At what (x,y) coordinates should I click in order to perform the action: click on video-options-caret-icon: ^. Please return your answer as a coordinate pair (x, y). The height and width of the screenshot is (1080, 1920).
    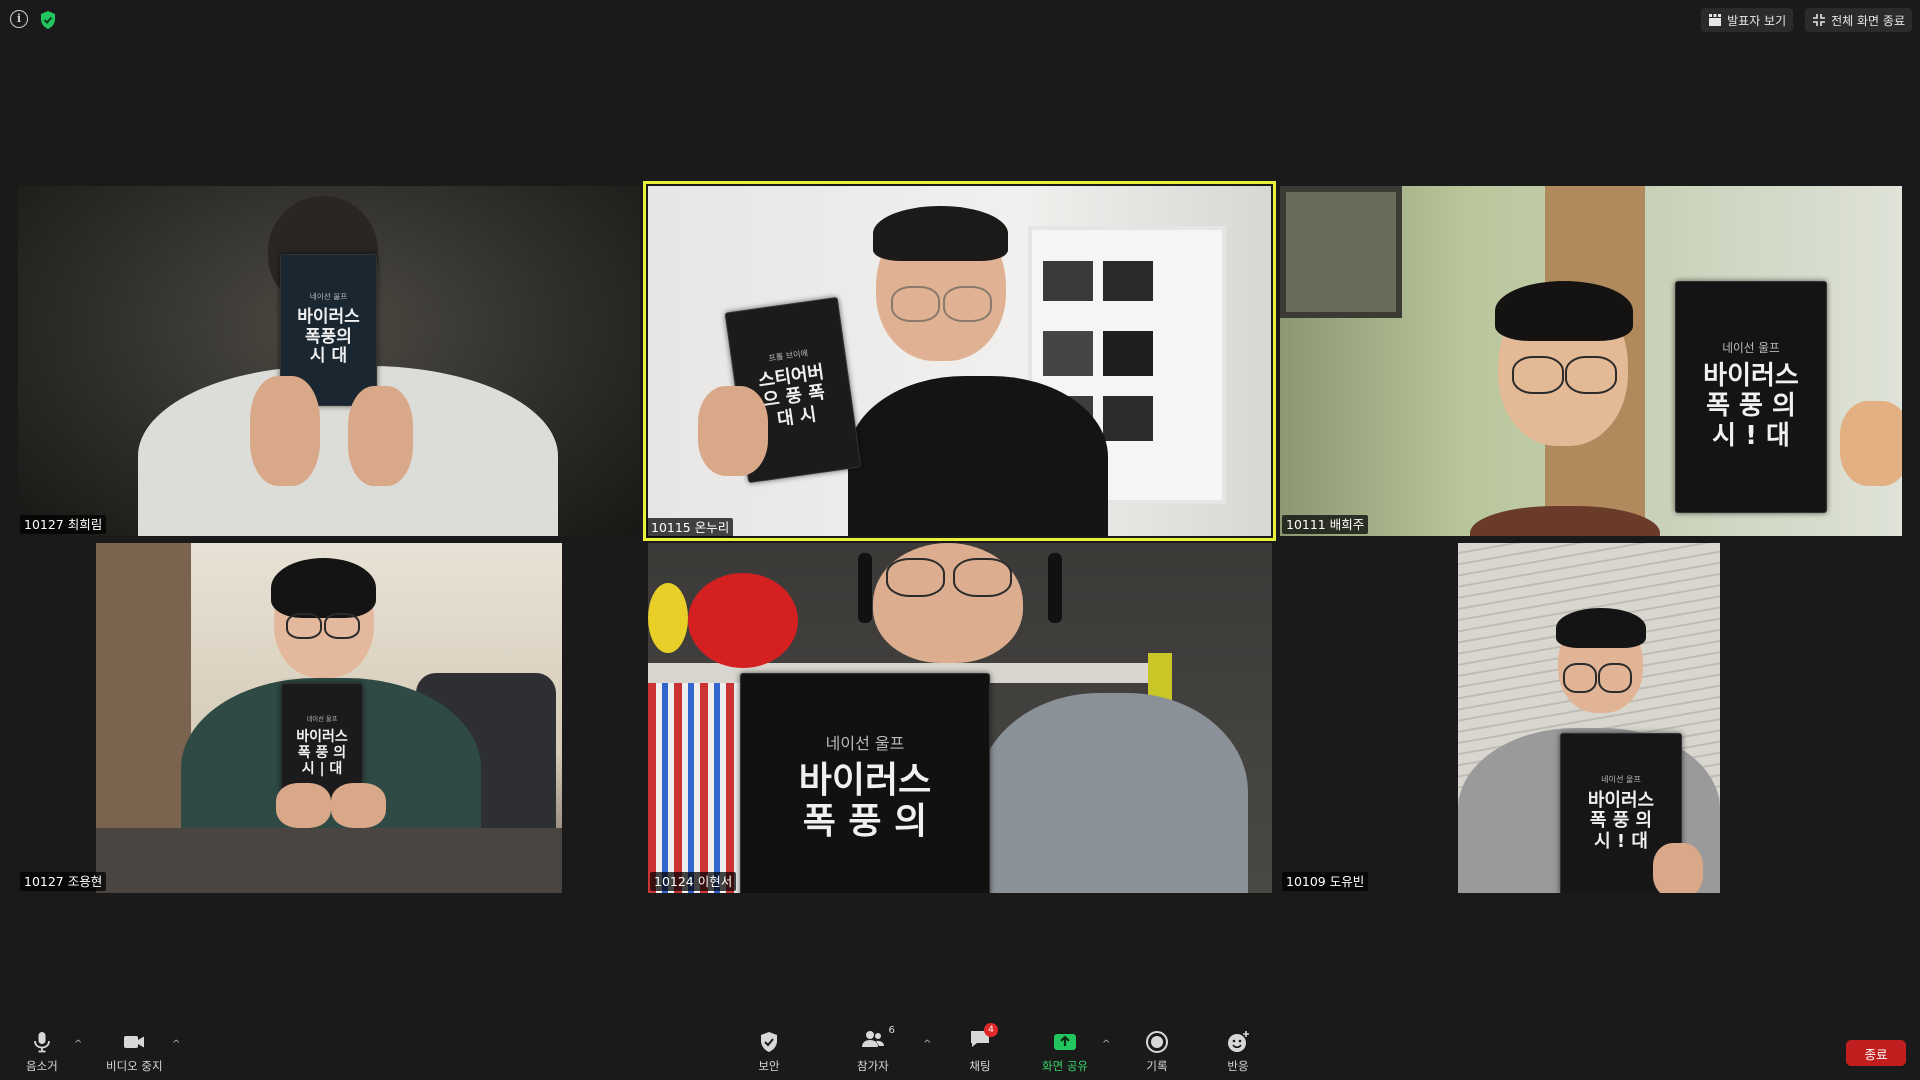
    Looking at the image, I should click on (176, 1044).